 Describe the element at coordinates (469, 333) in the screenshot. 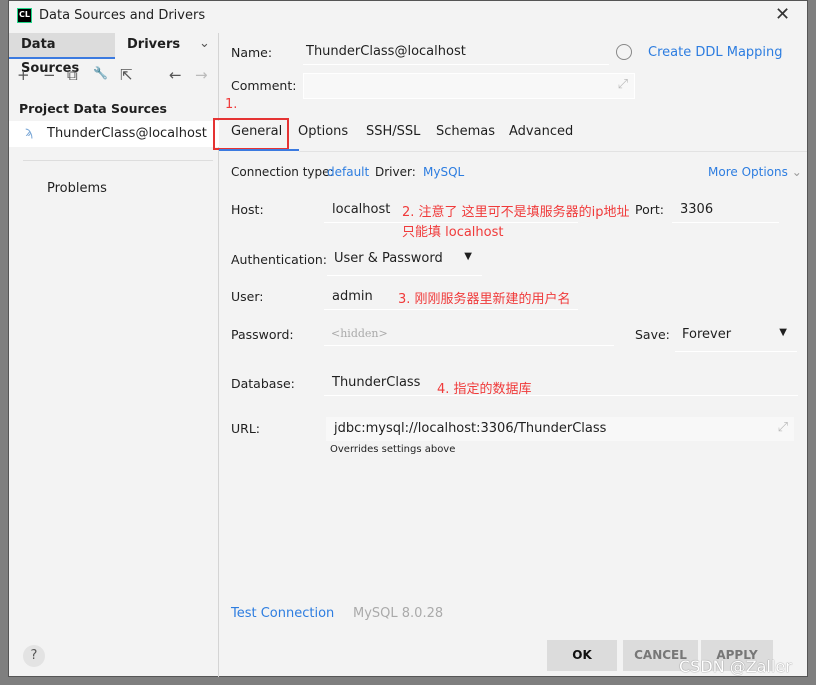

I see `password-input: <hidden>` at that location.